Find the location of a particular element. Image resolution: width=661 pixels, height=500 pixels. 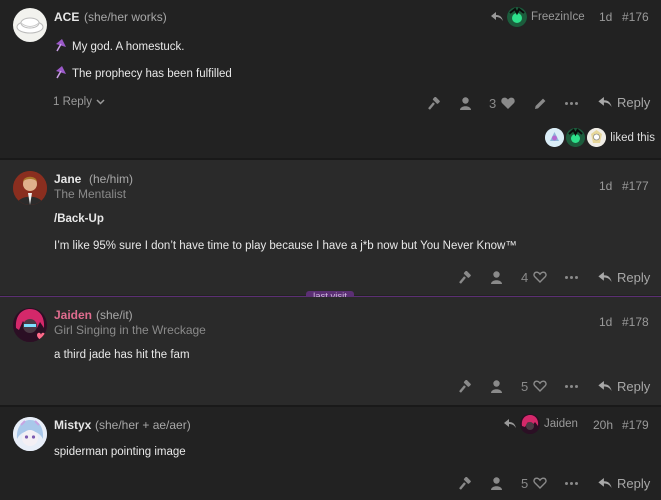

post-number: #176 is located at coordinates (635, 17).